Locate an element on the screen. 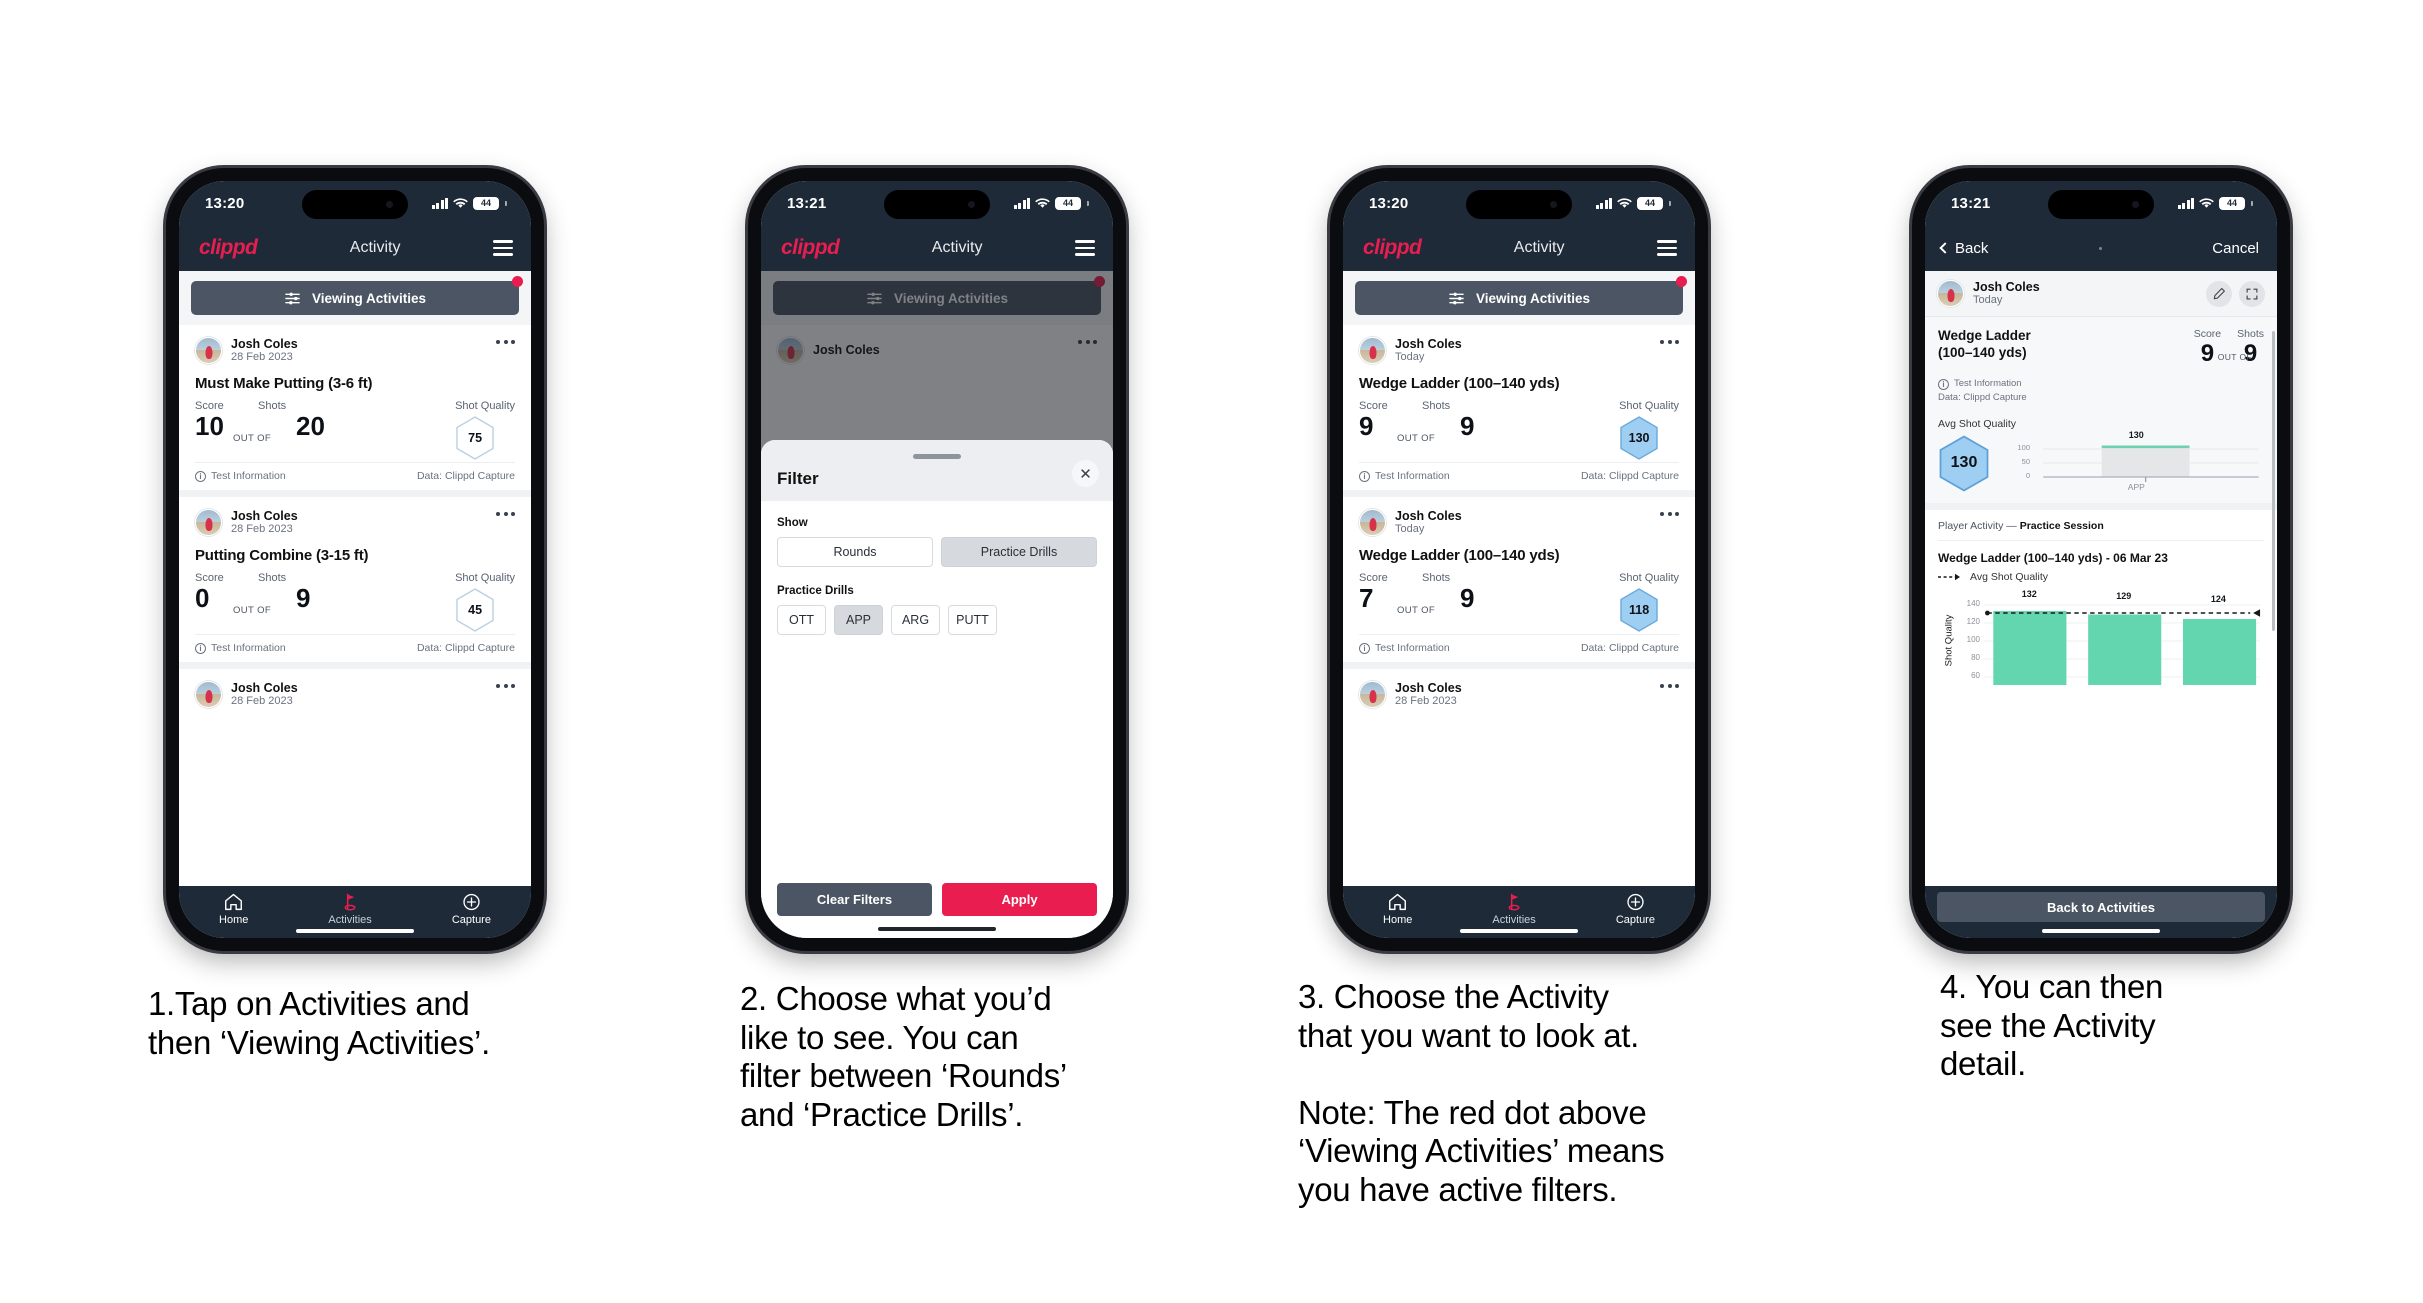  golf-flag-icon is located at coordinates (350, 901).